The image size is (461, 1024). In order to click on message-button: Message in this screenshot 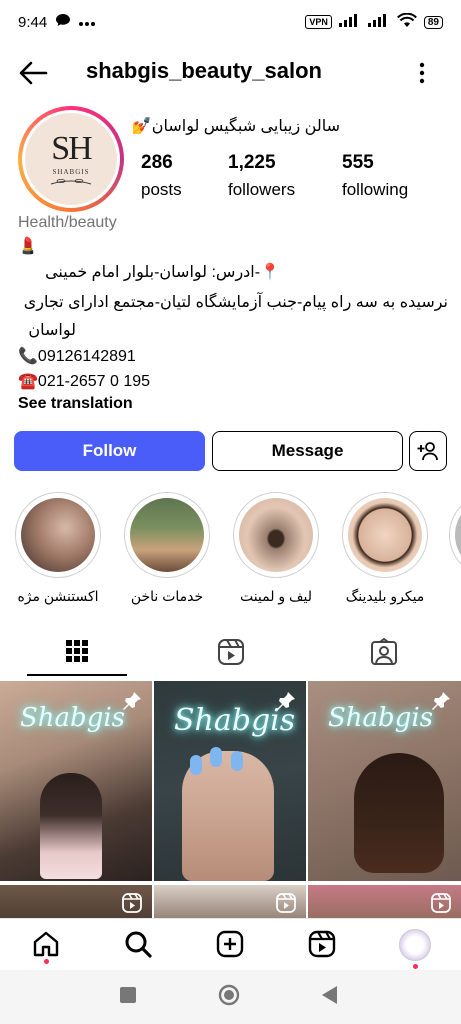, I will do `click(307, 451)`.